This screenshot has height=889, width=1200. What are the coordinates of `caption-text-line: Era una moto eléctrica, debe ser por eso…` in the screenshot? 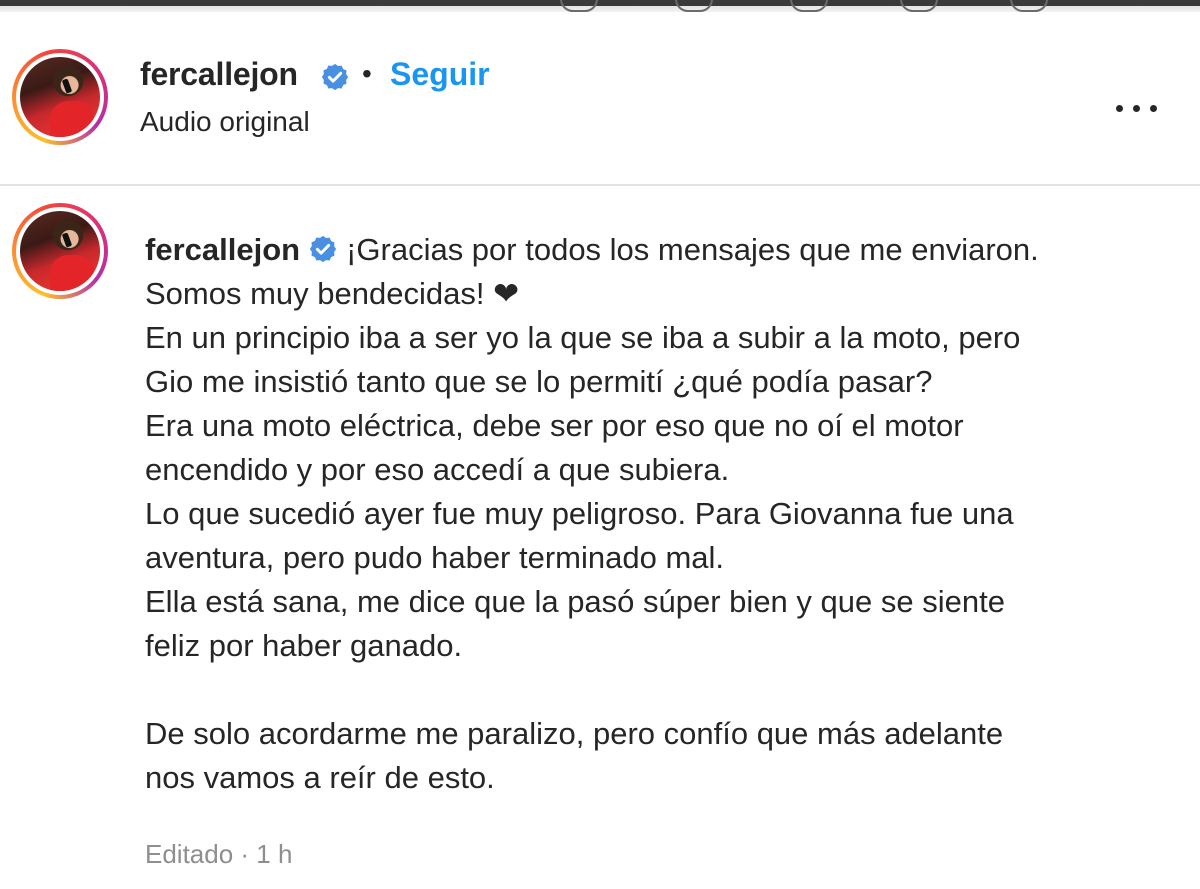 It's located at (554, 425).